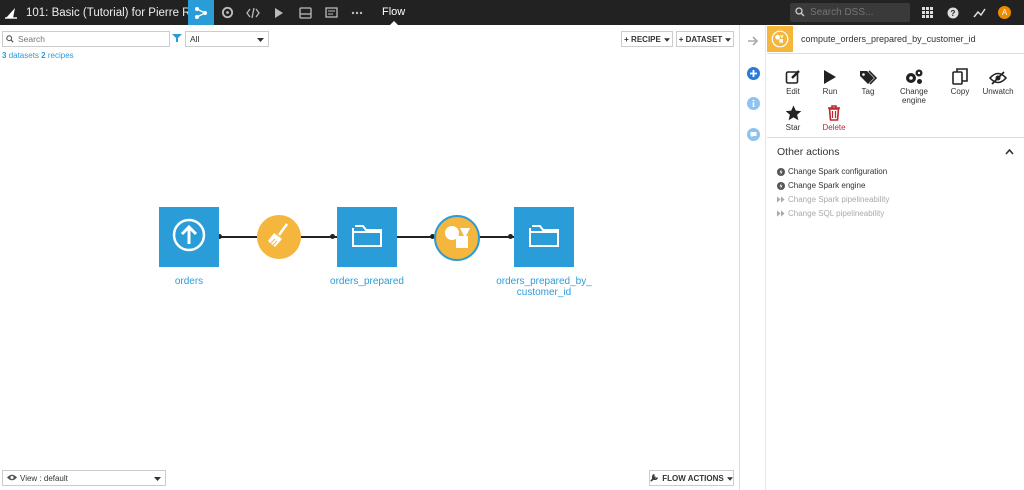 The width and height of the screenshot is (1024, 490). Describe the element at coordinates (895, 199) in the screenshot. I see `change-spark-pipelineability: Change Spark pipelineability` at that location.